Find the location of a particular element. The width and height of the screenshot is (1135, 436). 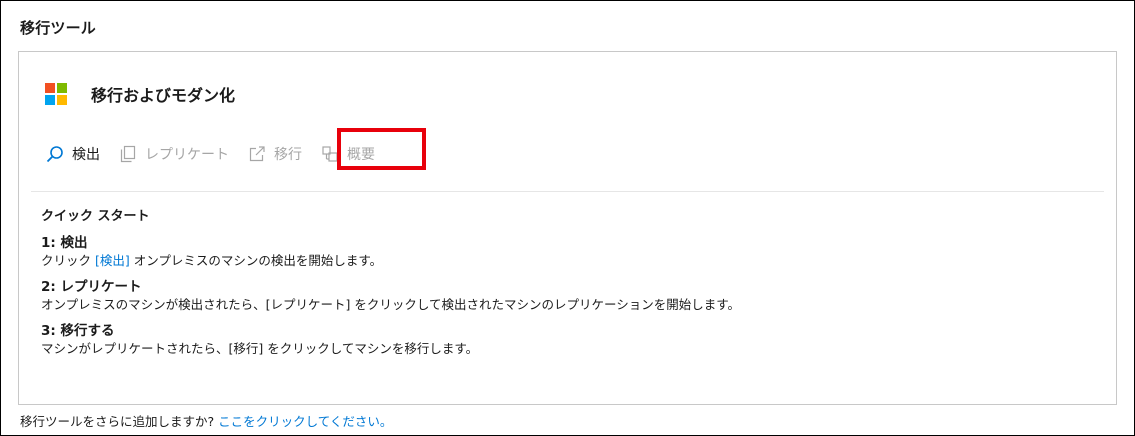

footer: 移行ツールをさらに追加しますか? ここをクリックしてください。 is located at coordinates (206, 420).